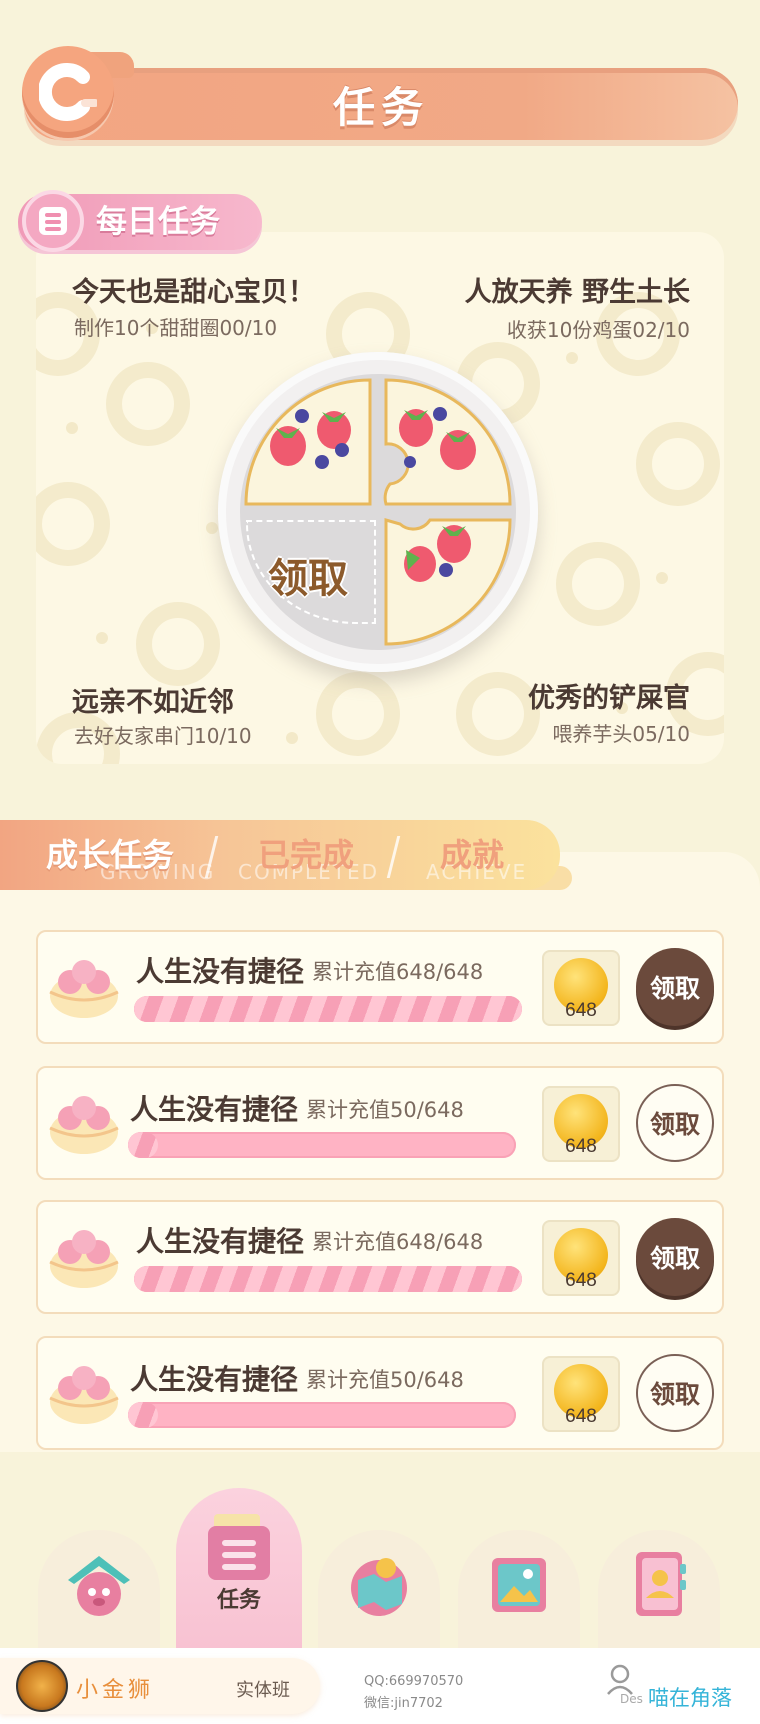  What do you see at coordinates (163, 736) in the screenshot?
I see `daily-task-progress-3: 去好友家串门10/10` at bounding box center [163, 736].